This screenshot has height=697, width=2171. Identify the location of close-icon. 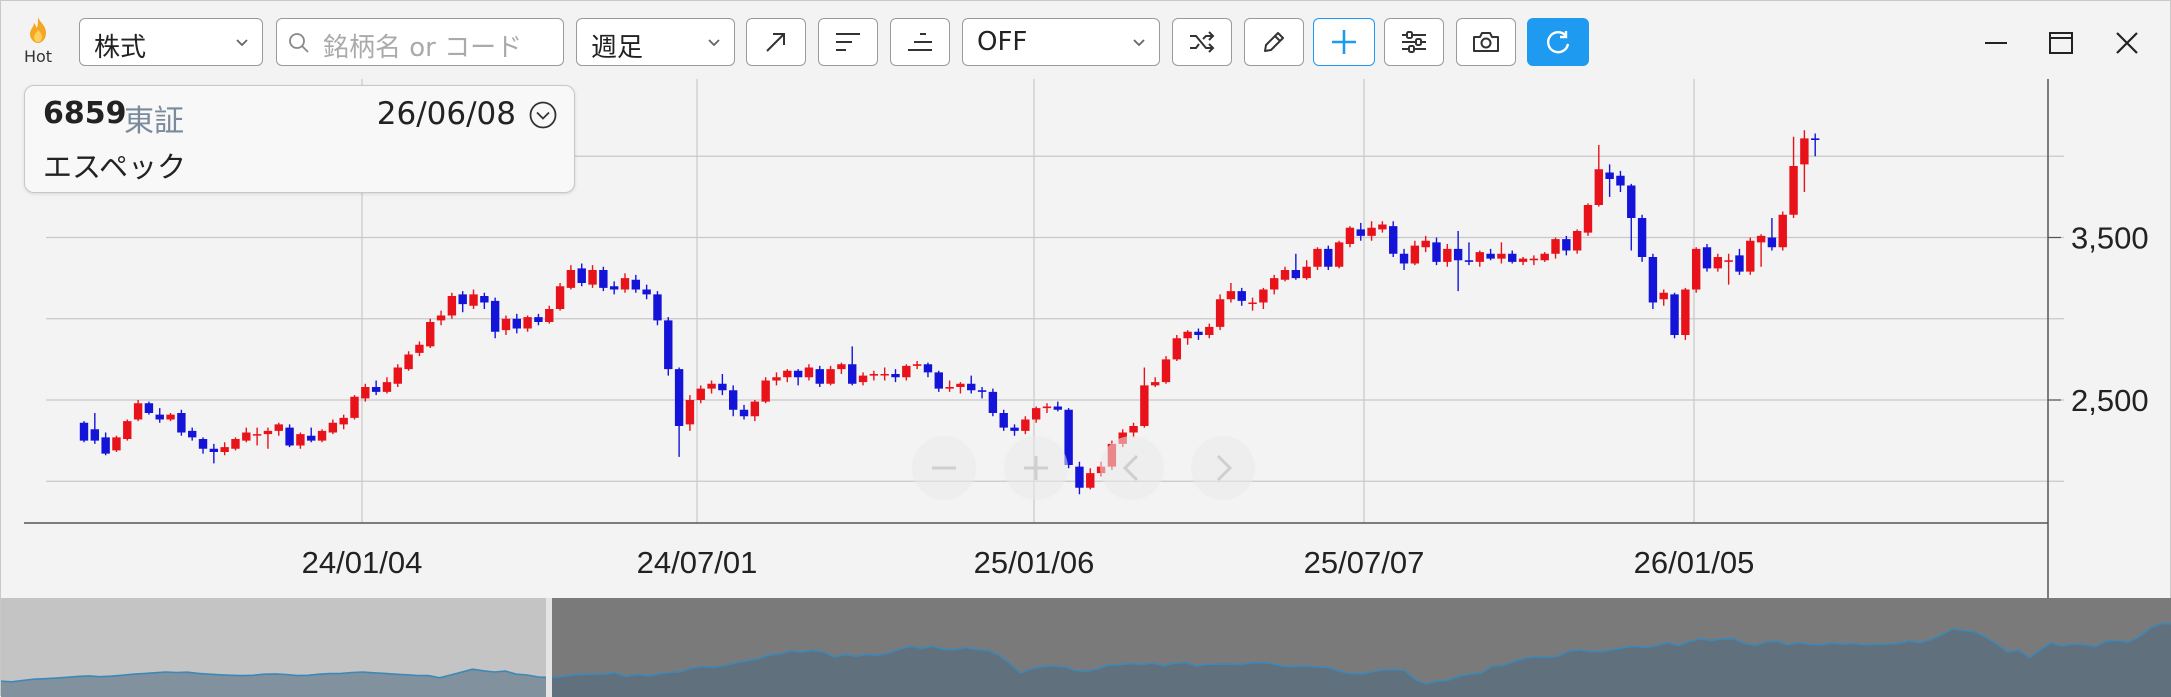
(2127, 43).